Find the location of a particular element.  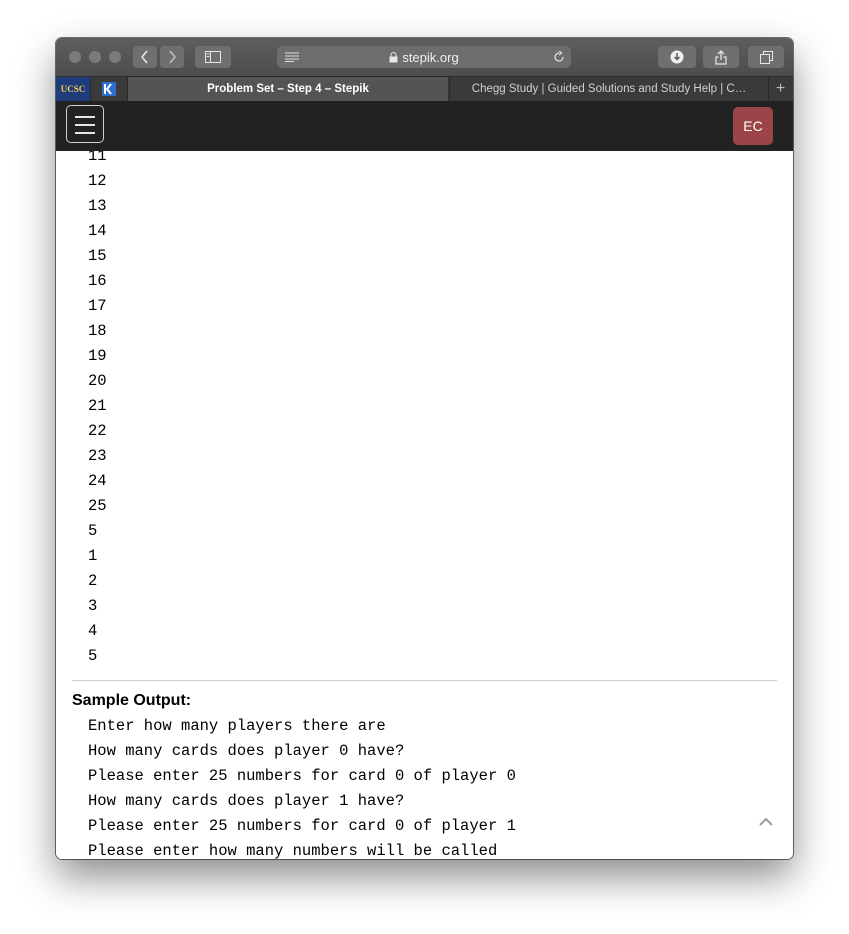

code-line: 4 is located at coordinates (93, 631).